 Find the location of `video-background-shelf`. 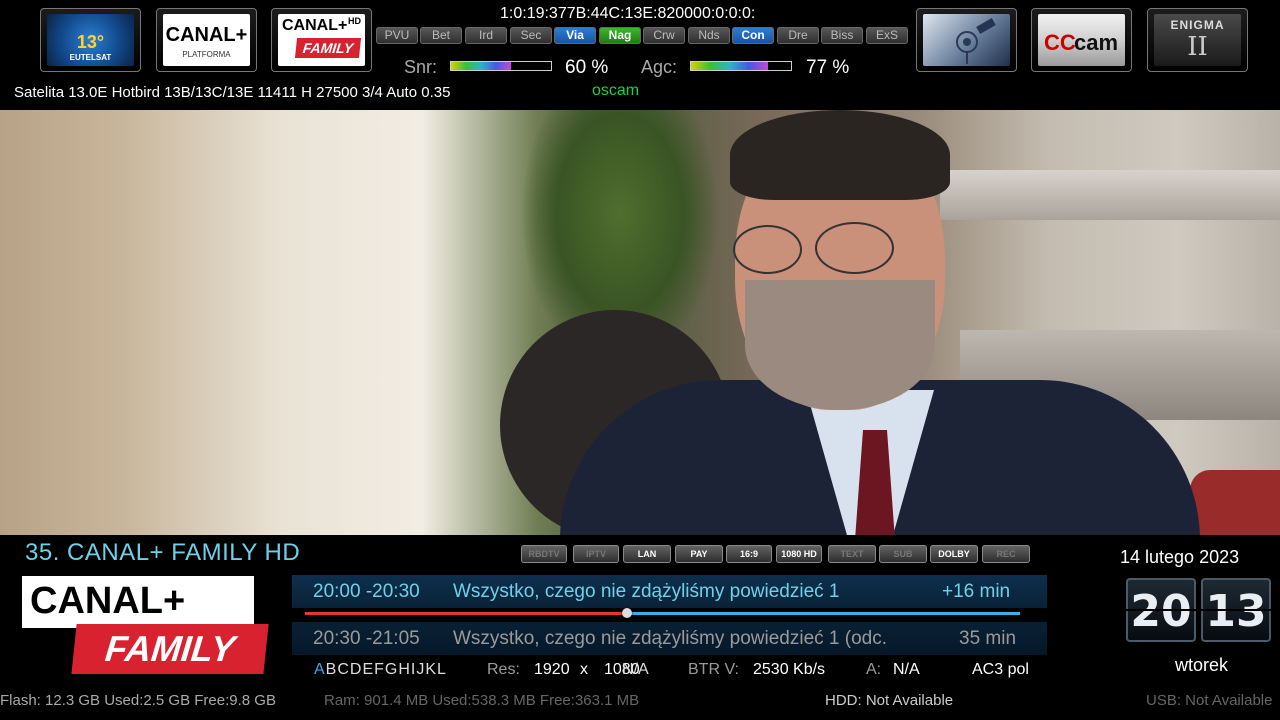

video-background-shelf is located at coordinates (1110, 195).